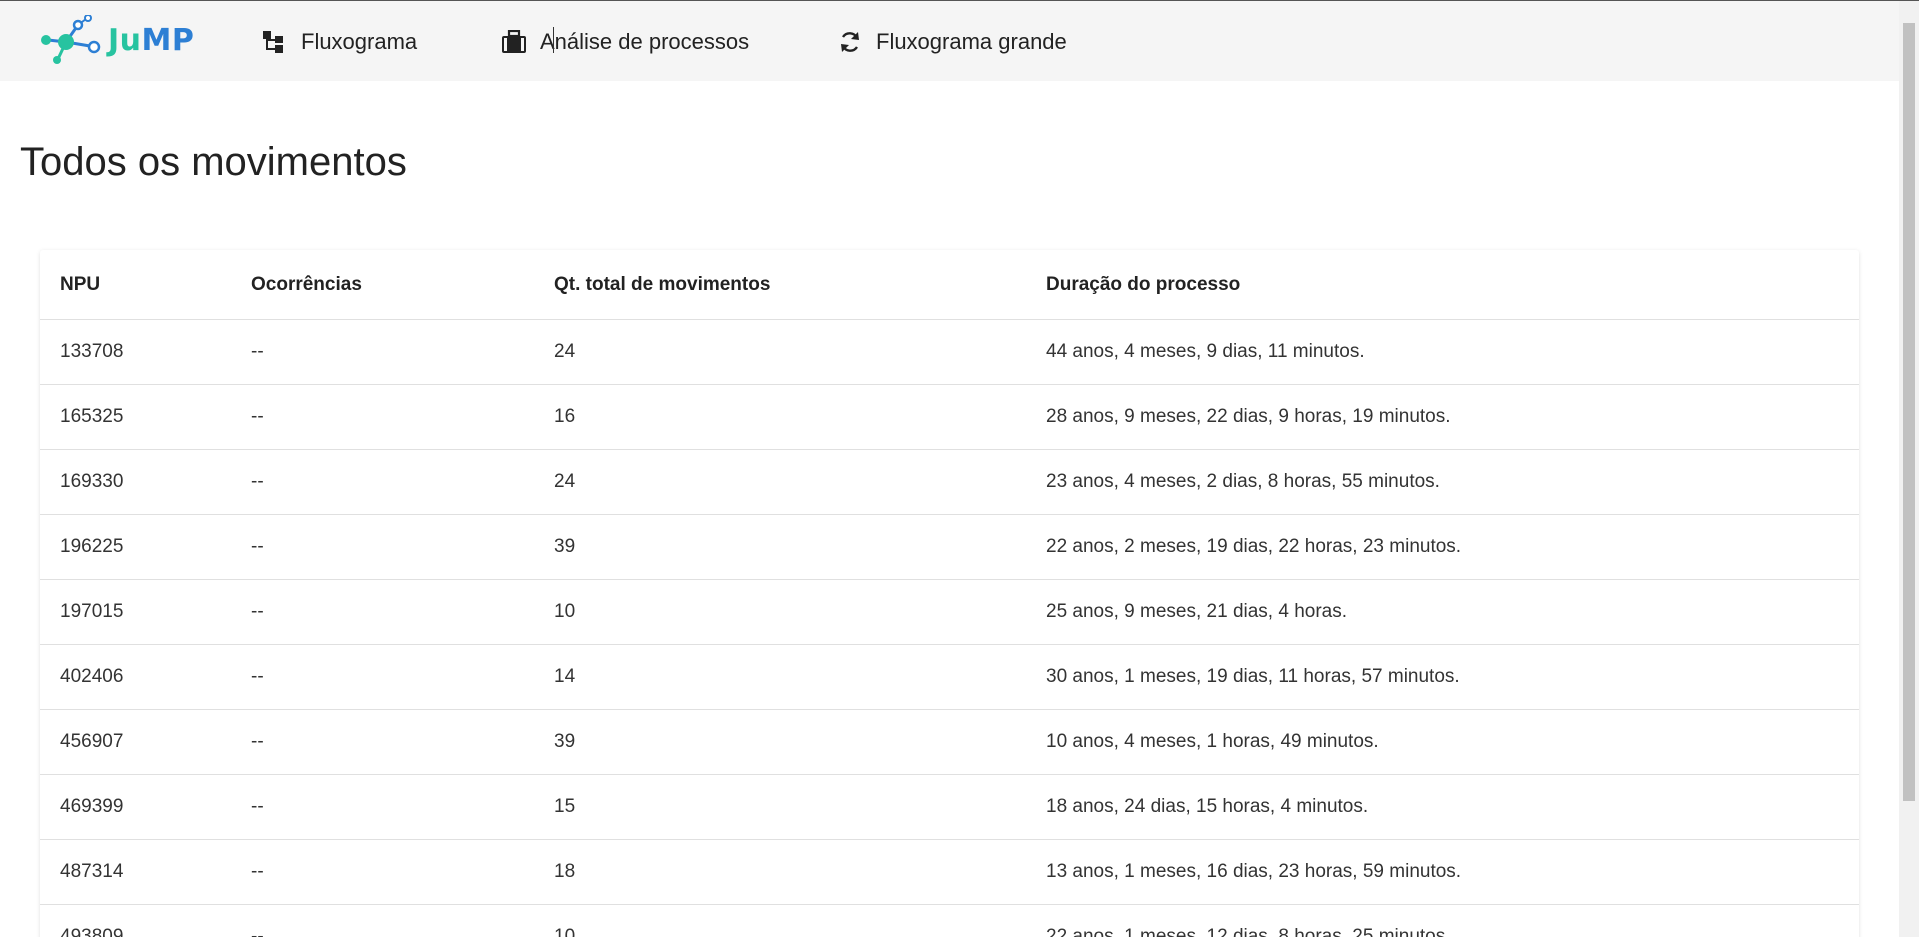 The width and height of the screenshot is (1919, 937). I want to click on cell-duracao: 44 anos, 4 meses, 9 dias, 11 minutos., so click(1442, 352).